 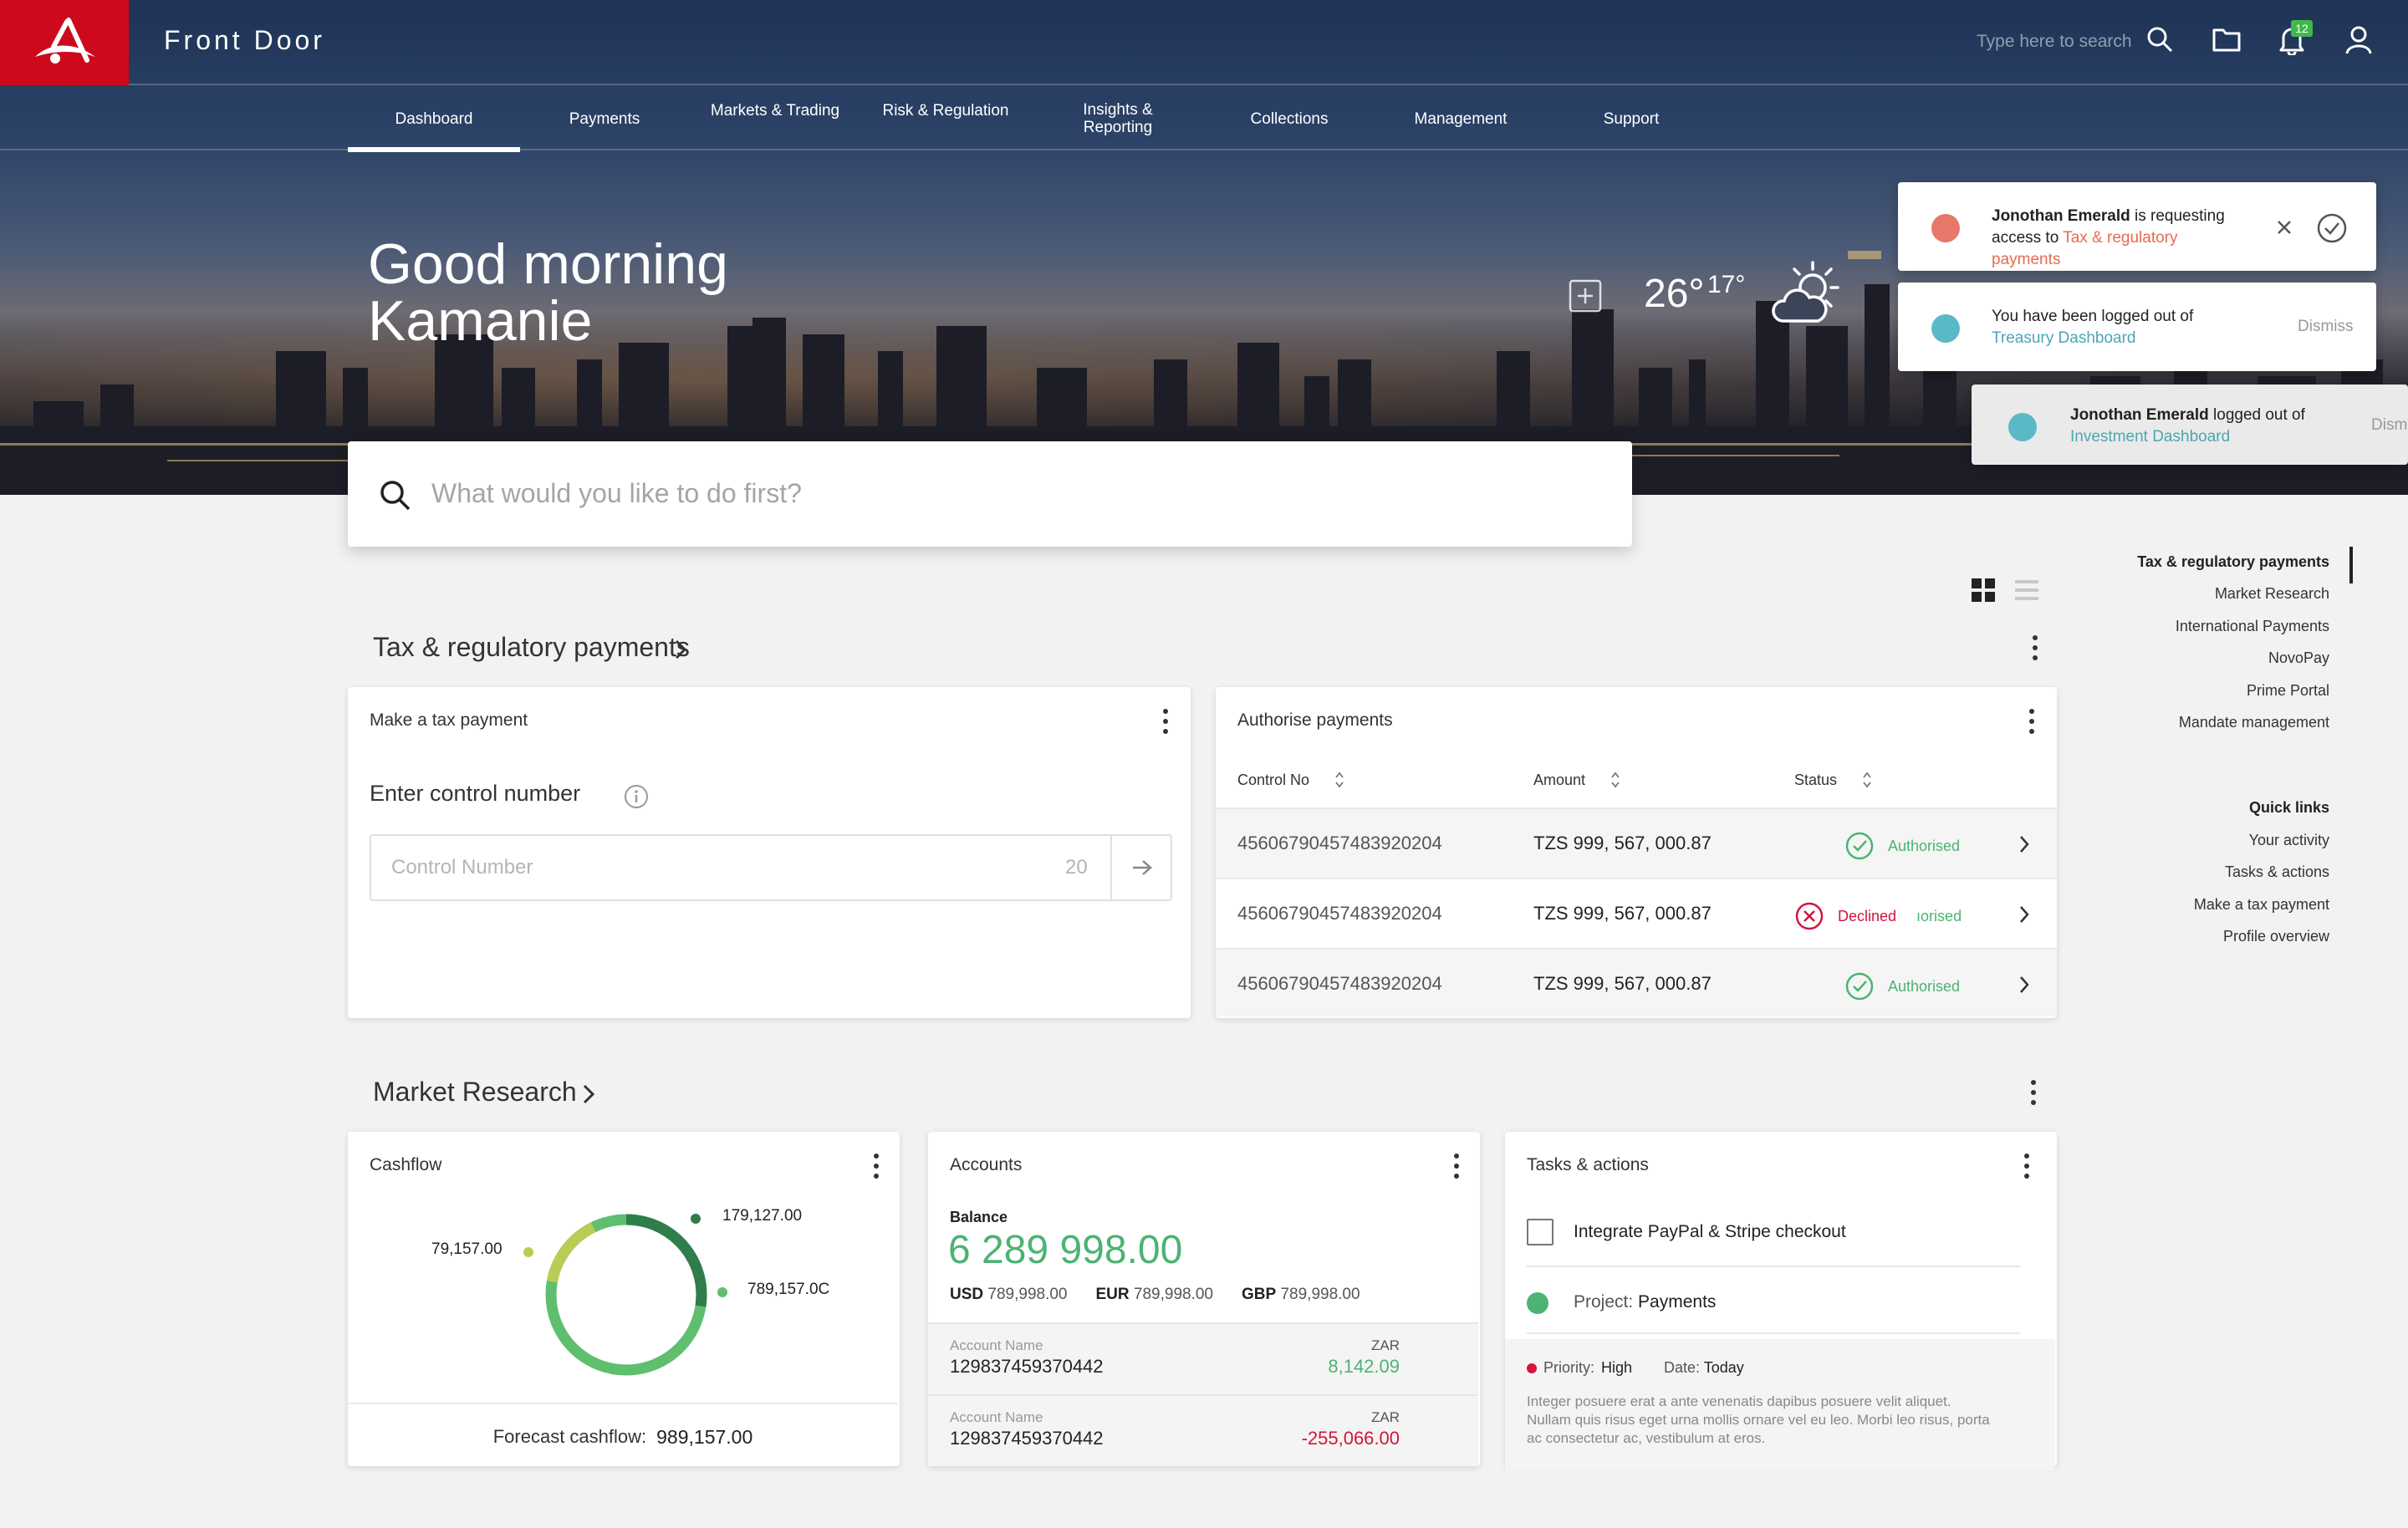 I want to click on header-search-input: Type here to search, so click(x=2054, y=42).